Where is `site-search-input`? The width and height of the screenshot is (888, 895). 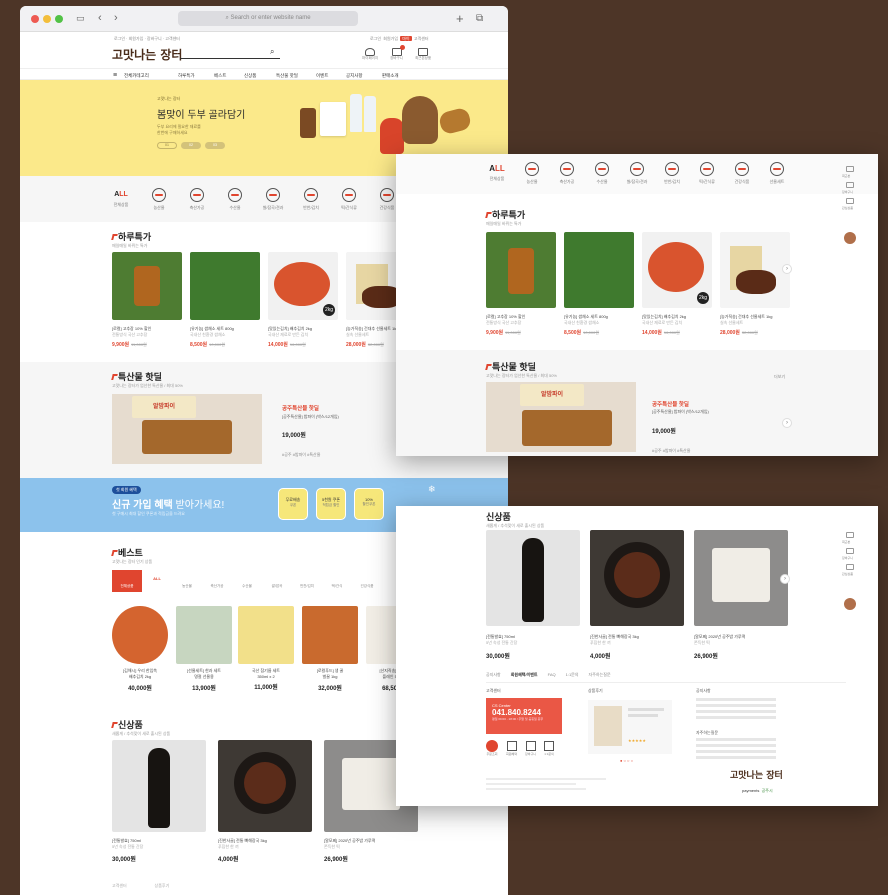
site-search-input is located at coordinates (230, 54).